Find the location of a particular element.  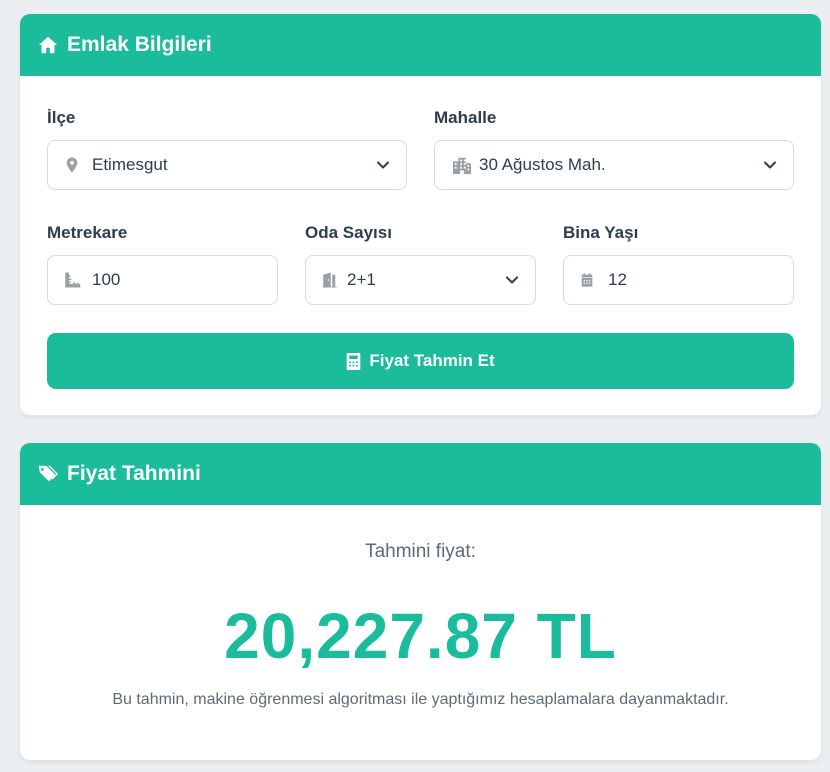

tags-icon is located at coordinates (48, 473).